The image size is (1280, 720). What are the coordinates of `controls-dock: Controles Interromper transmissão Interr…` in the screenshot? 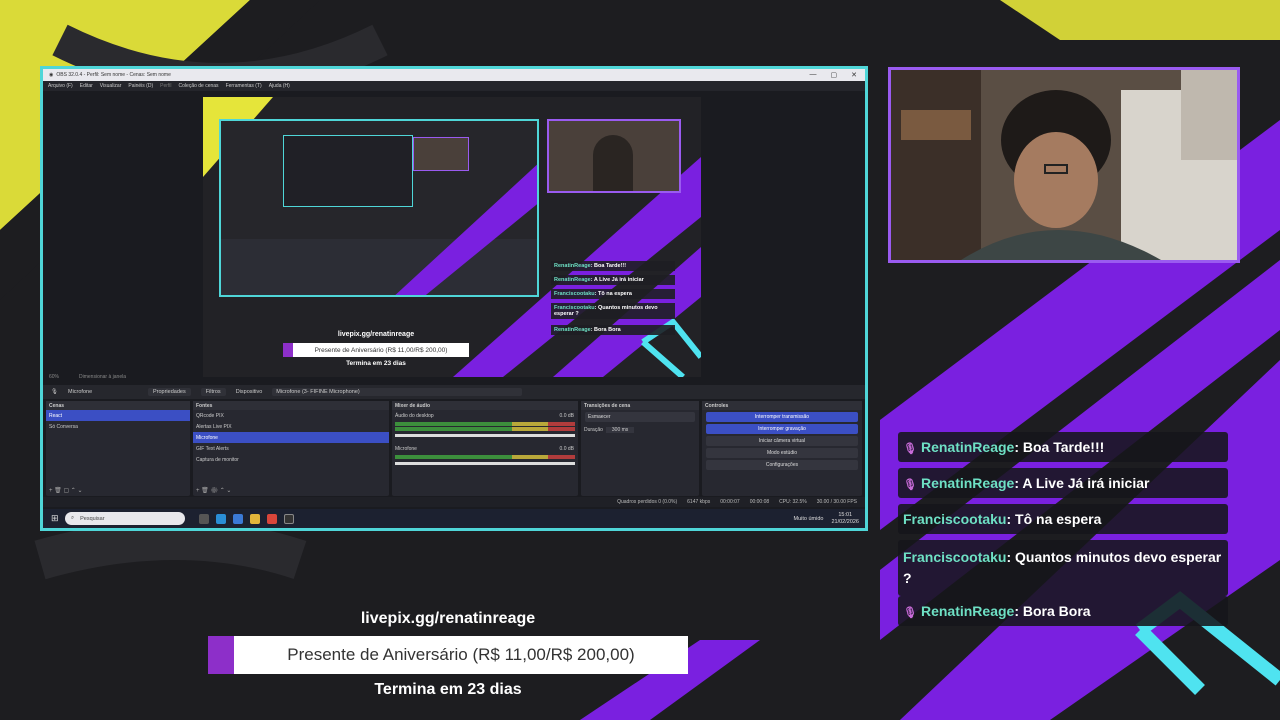 It's located at (782, 448).